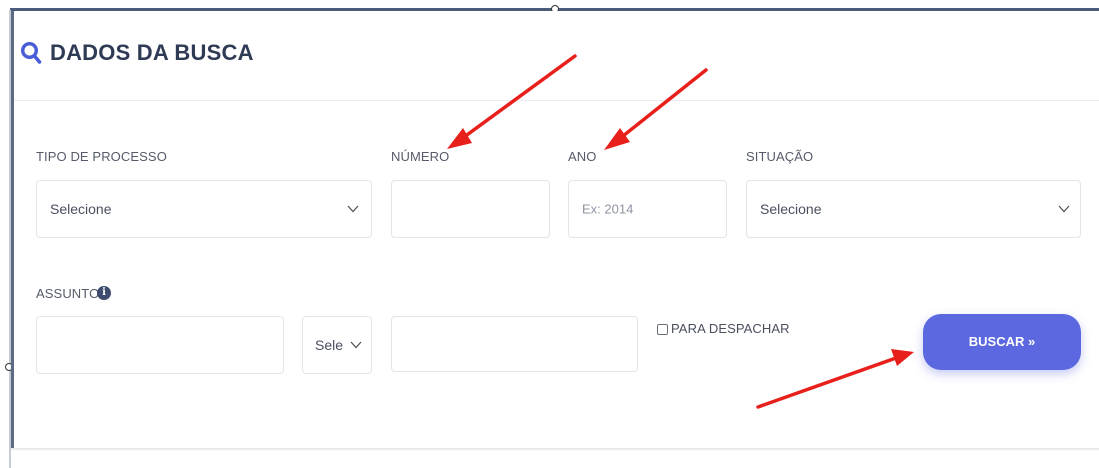 The image size is (1099, 468). What do you see at coordinates (608, 209) in the screenshot?
I see `ano-placeholder: Ex: 2014` at bounding box center [608, 209].